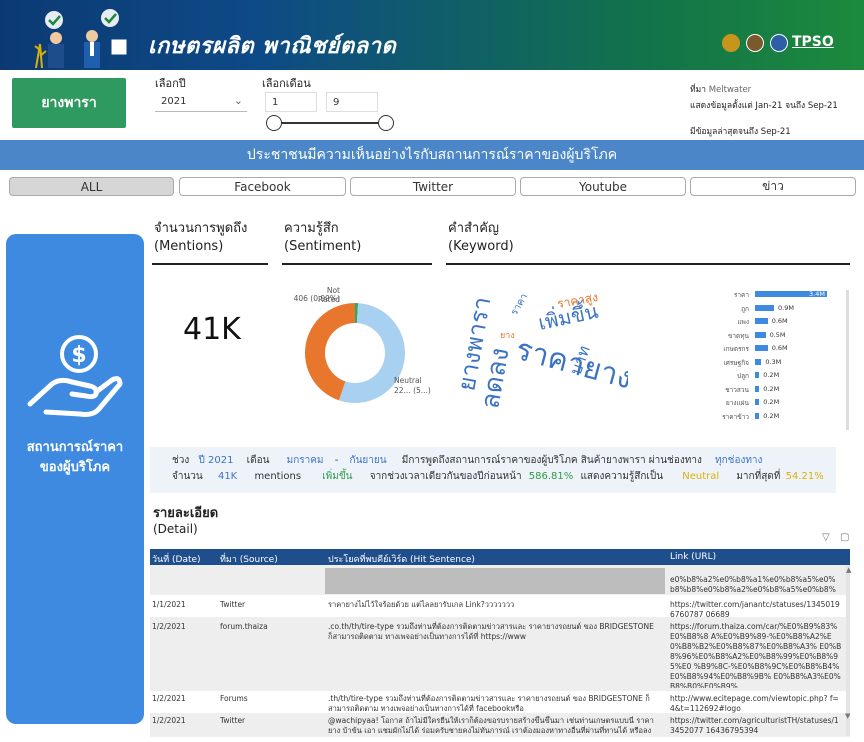 This screenshot has width=864, height=742. I want to click on tab-news: ข่าว, so click(773, 186).